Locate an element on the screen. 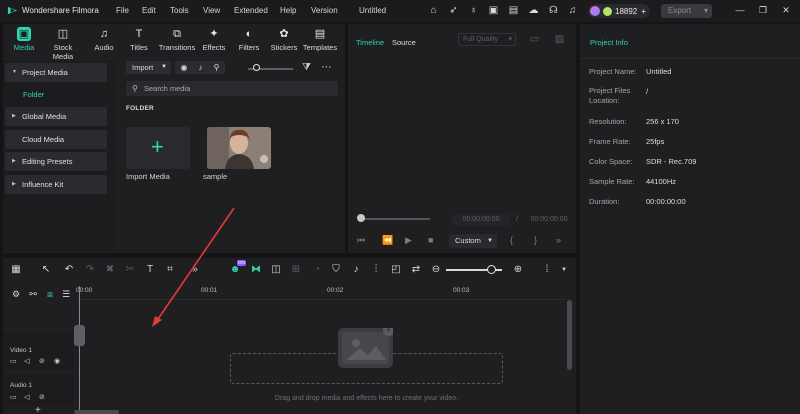 The image size is (800, 414). sidebar-item-cloud-media: Cloud Media is located at coordinates (56, 139).